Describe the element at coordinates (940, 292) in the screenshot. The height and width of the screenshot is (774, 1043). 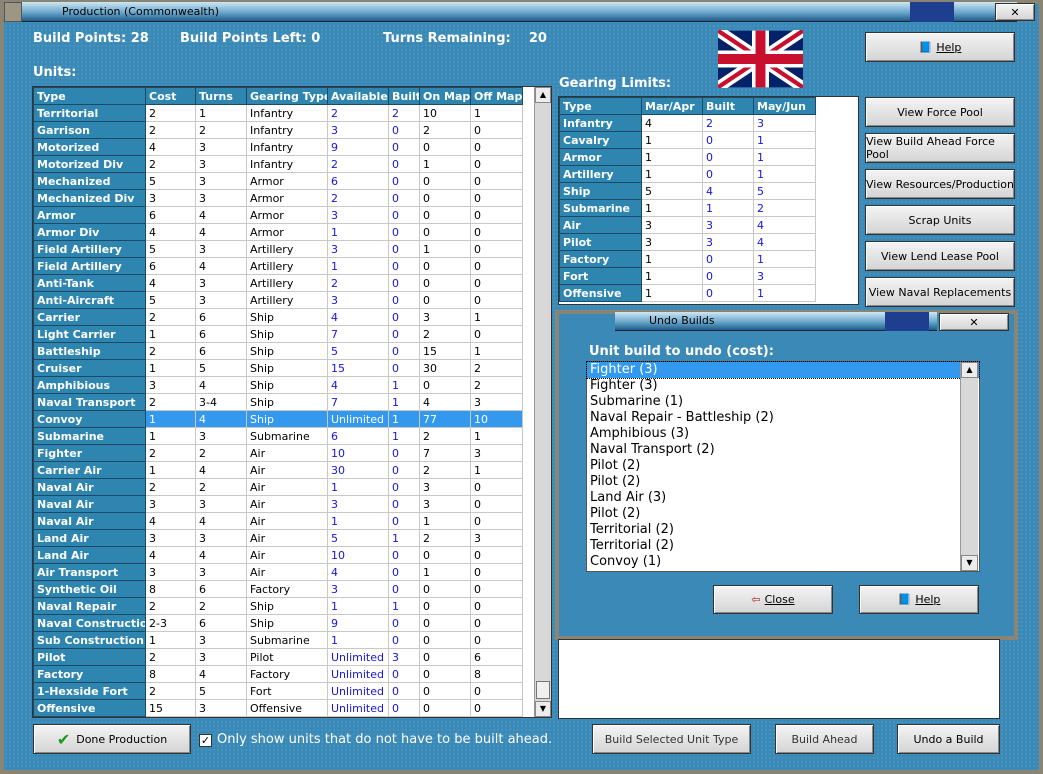
I see `view-naval-replacements-button: View Naval Replacements` at that location.